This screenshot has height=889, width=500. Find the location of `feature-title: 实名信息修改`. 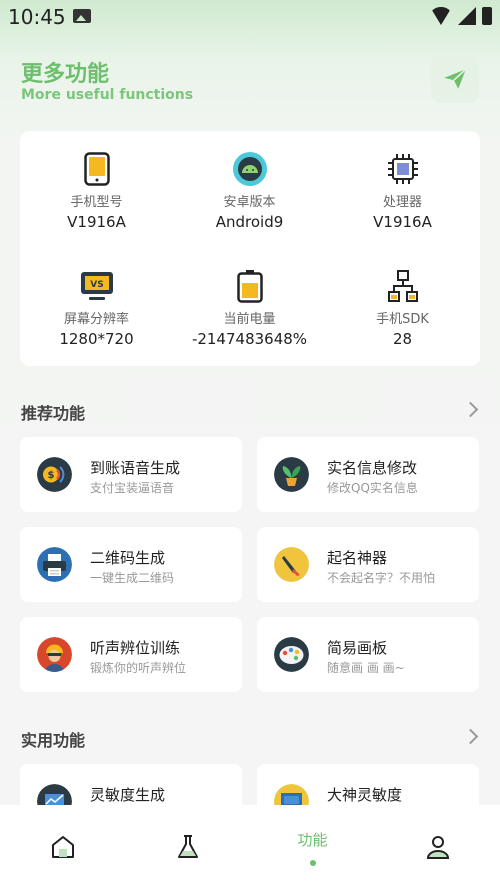

feature-title: 实名信息修改 is located at coordinates (372, 468).